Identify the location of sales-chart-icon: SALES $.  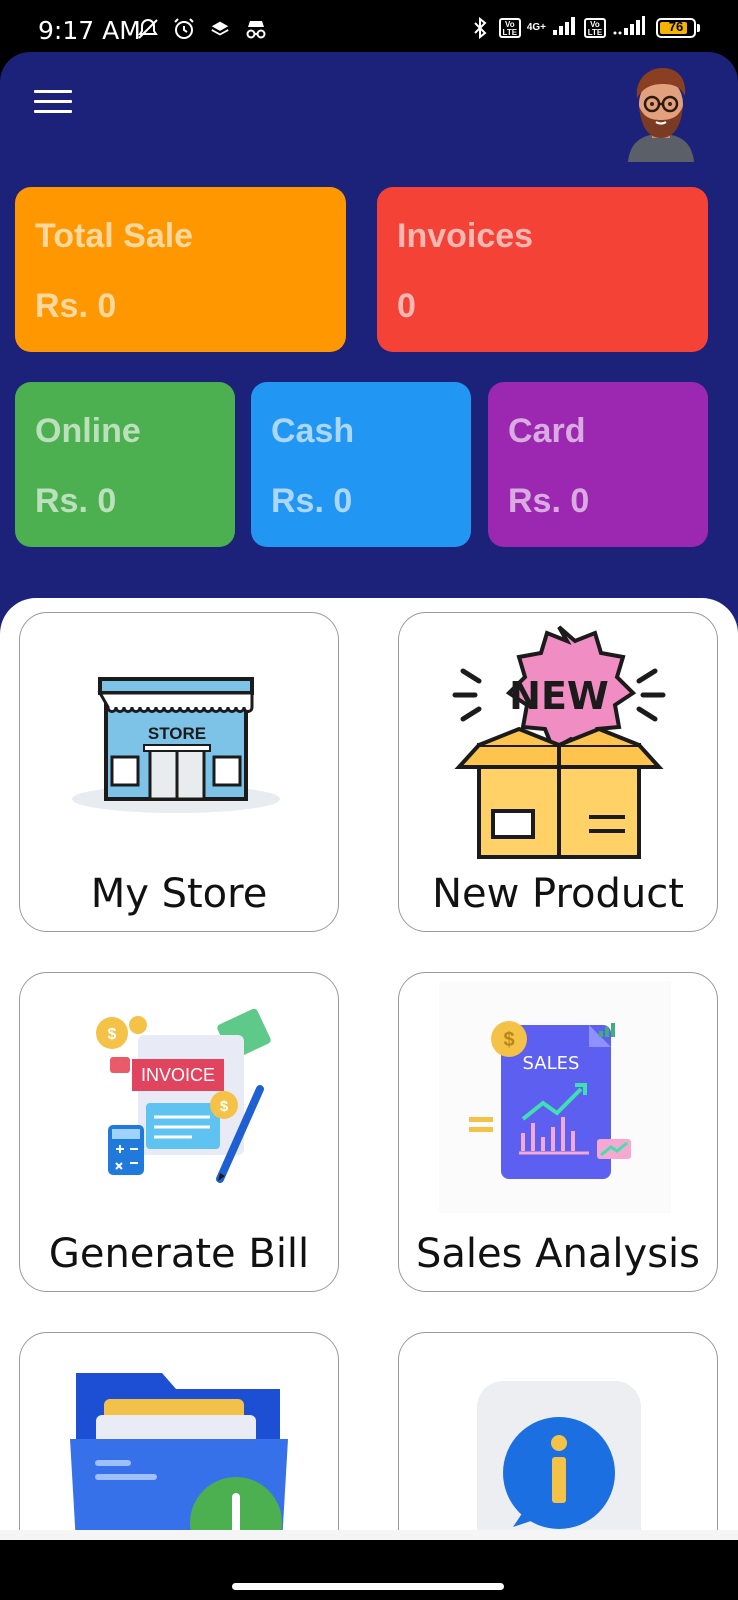
(555, 1097).